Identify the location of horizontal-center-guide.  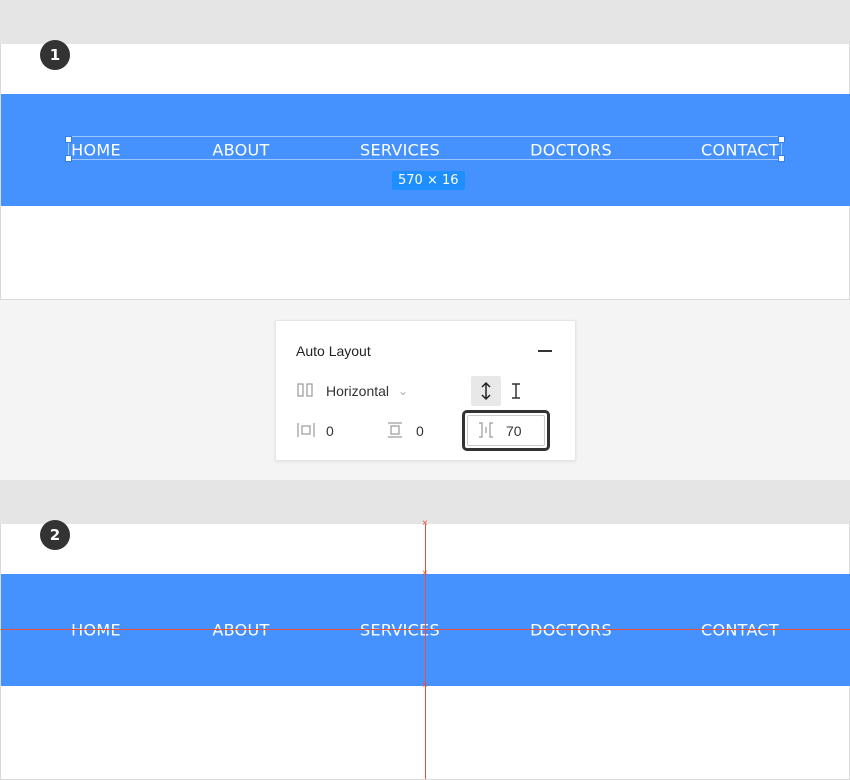
(425, 629).